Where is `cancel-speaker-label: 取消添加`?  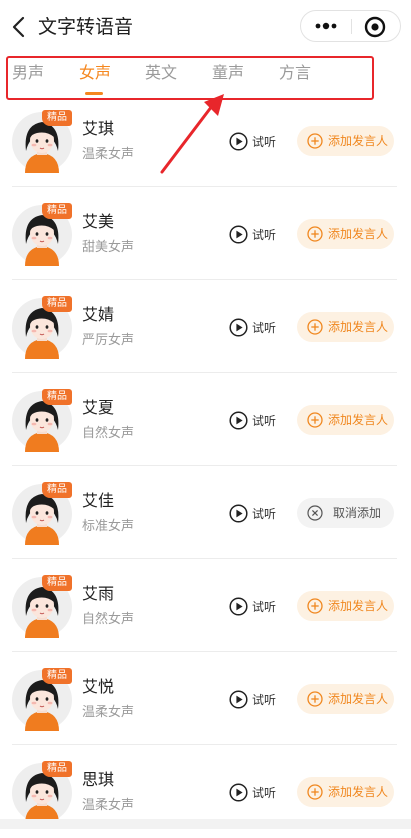 cancel-speaker-label: 取消添加 is located at coordinates (357, 513).